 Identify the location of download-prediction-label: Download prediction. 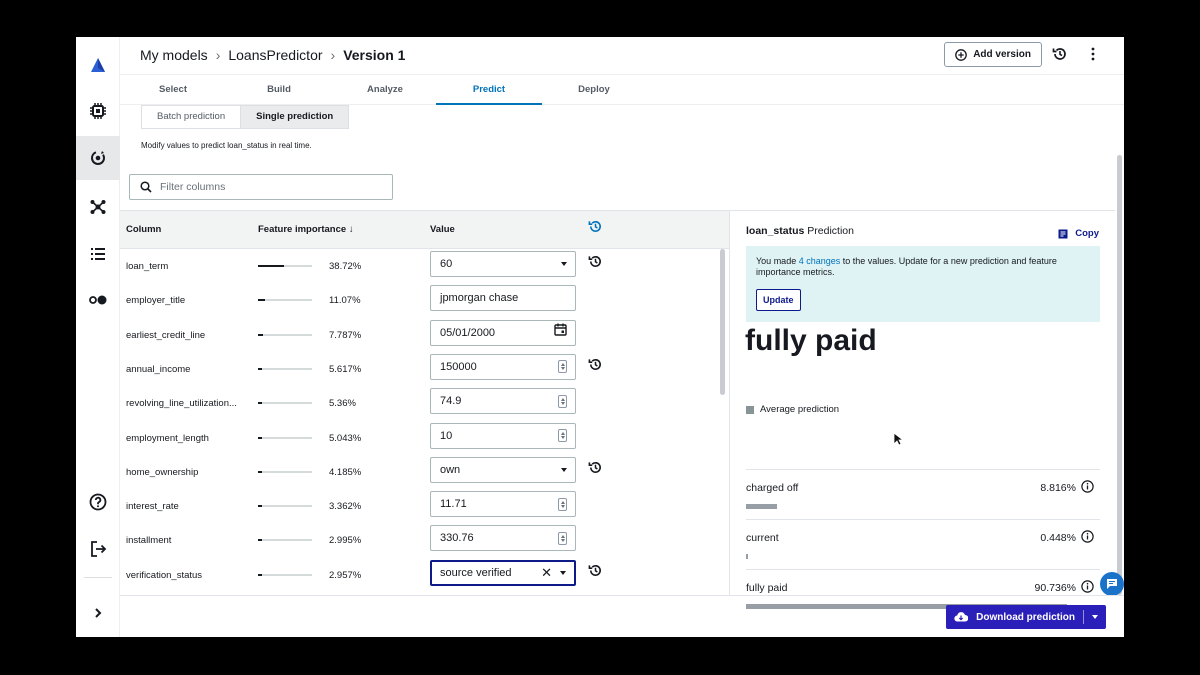
(1025, 617).